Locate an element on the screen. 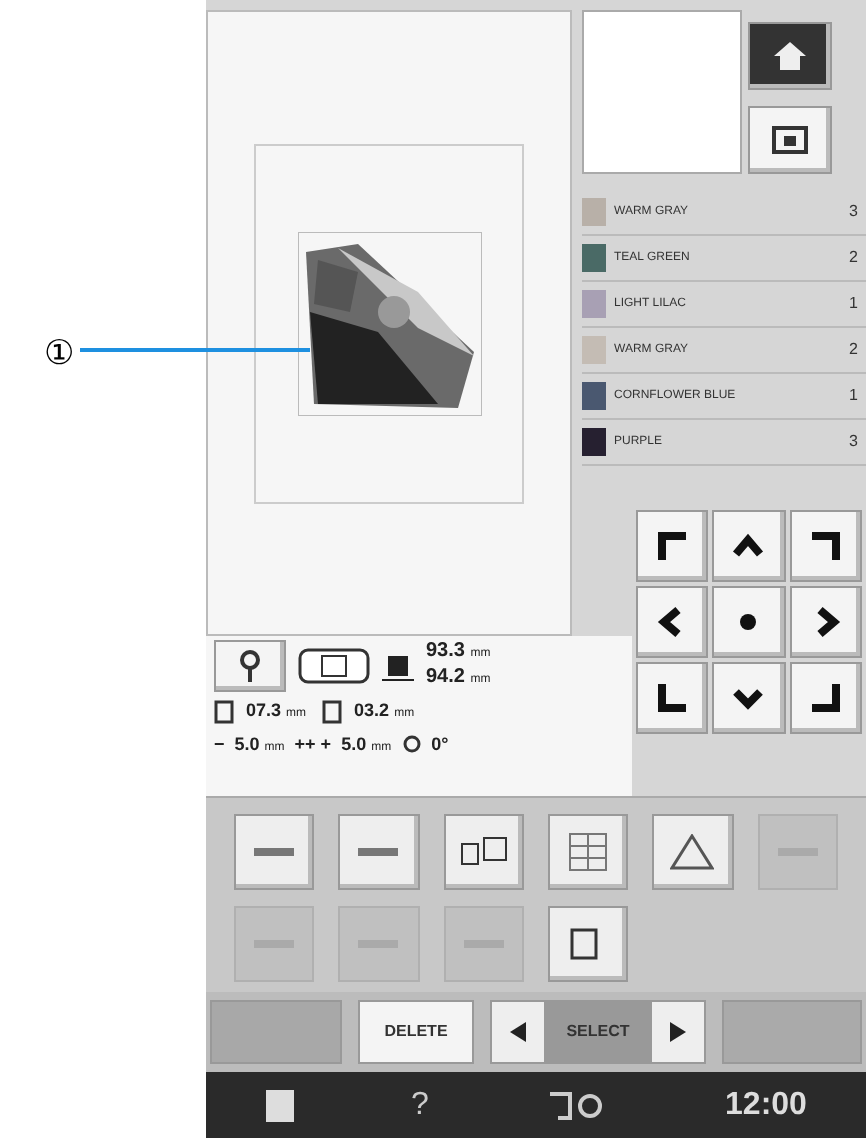 The height and width of the screenshot is (1138, 866). warning-icon is located at coordinates (692, 852).